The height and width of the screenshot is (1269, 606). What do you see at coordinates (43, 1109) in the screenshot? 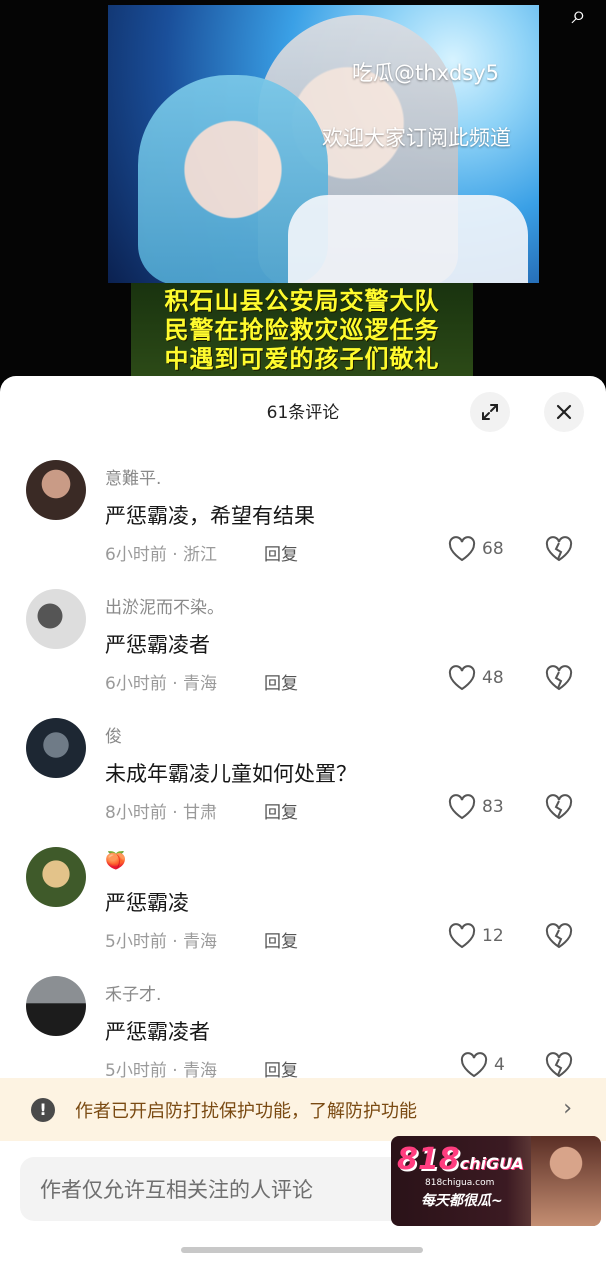
I see `exclamation-icon: !` at bounding box center [43, 1109].